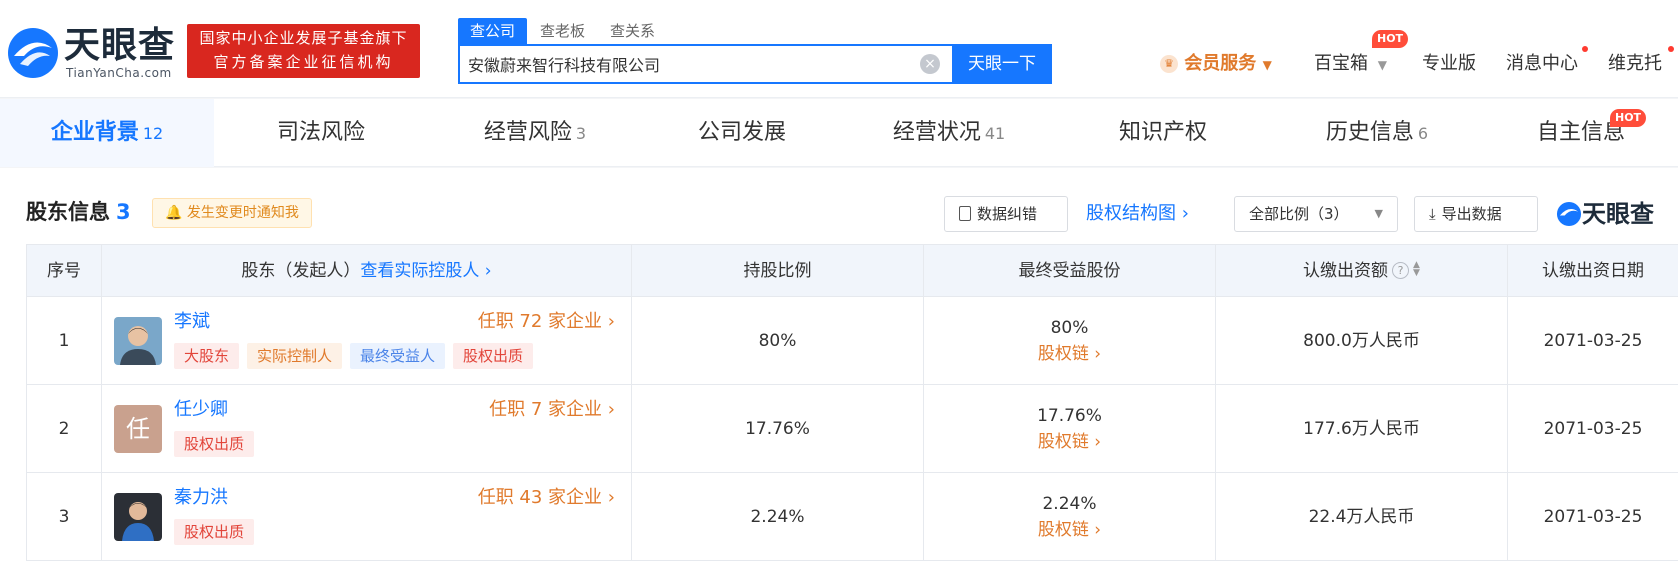  I want to click on shareholder-cell: 李斌 任职 72 家企业 › 大股东 实际控制人 最终受益人 股权出质, so click(367, 341).